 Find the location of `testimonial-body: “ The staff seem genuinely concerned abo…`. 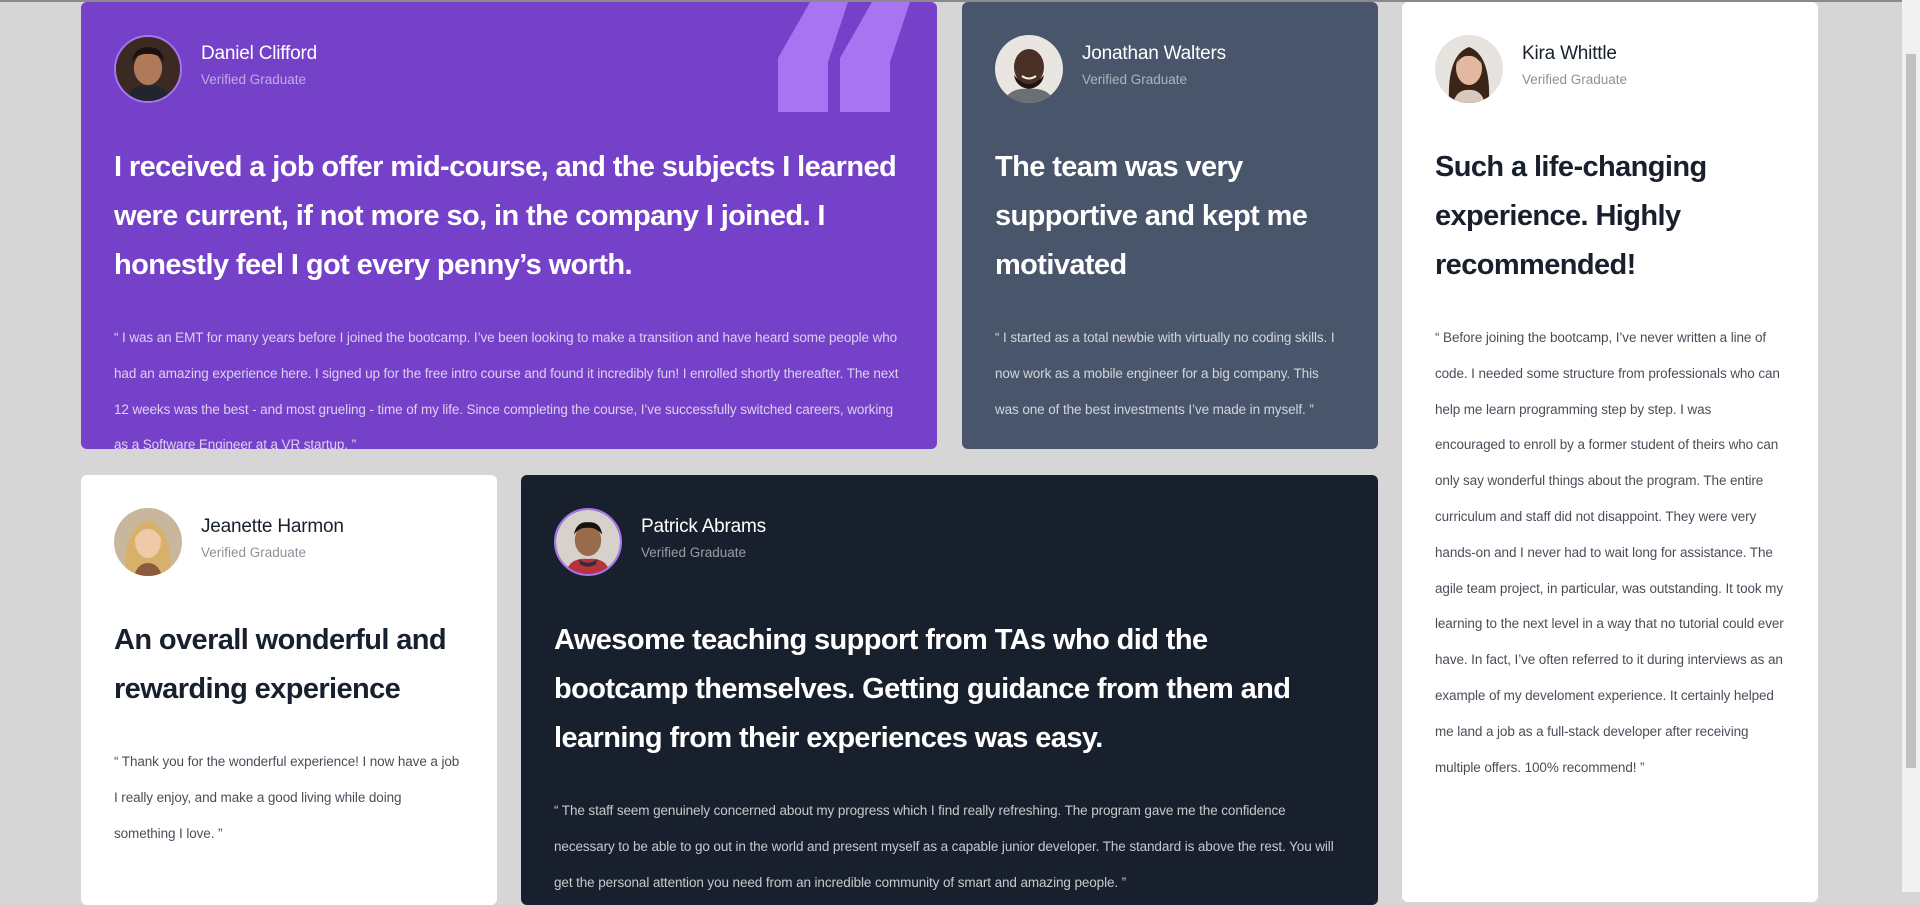

testimonial-body: “ The staff seem genuinely concerned abo… is located at coordinates (944, 846).